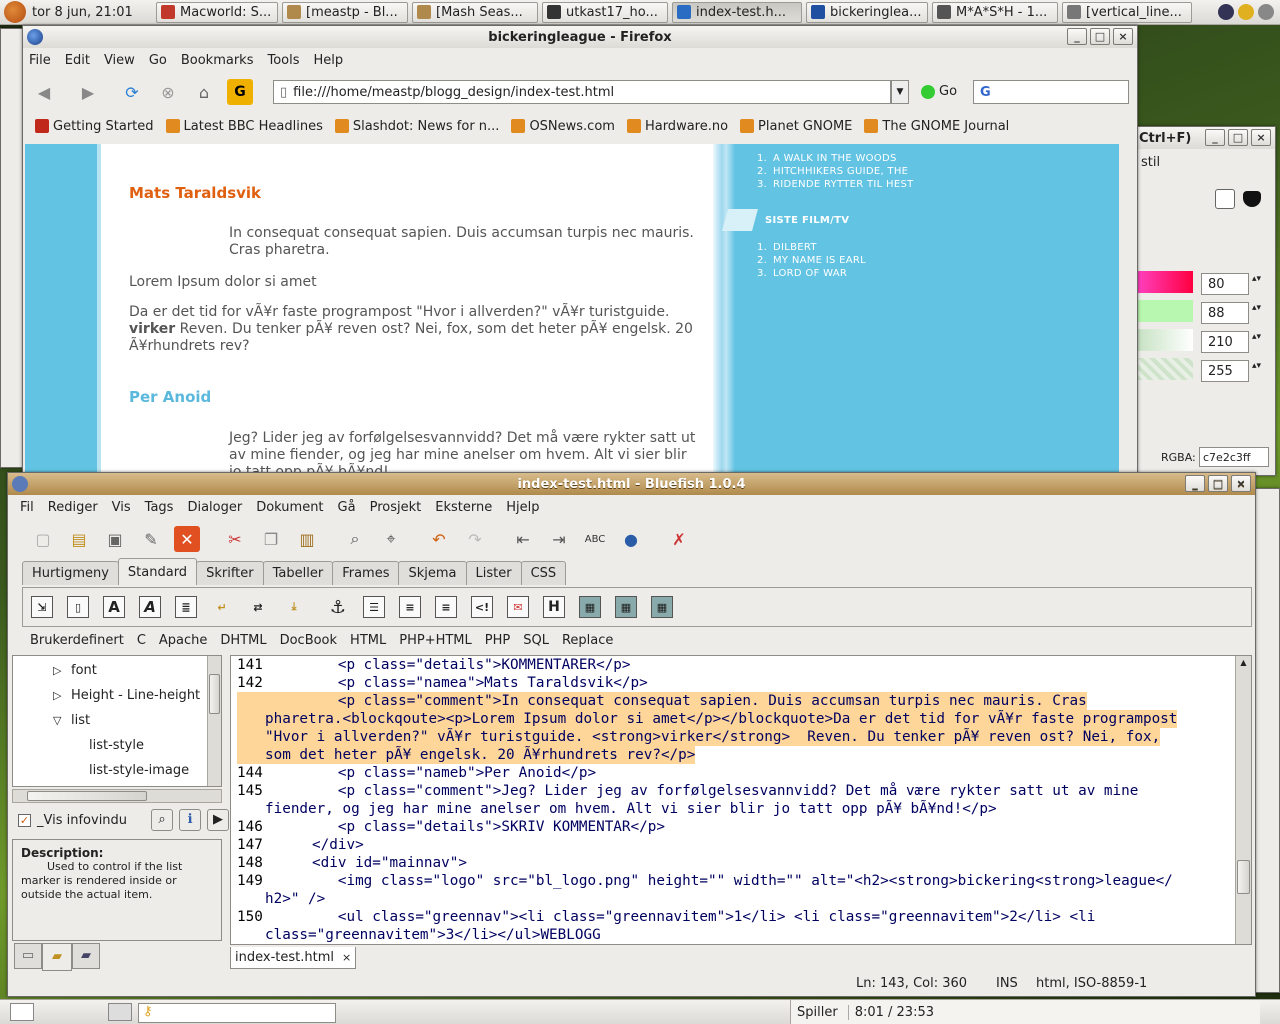 This screenshot has width=1280, height=1024. What do you see at coordinates (1243, 663) in the screenshot?
I see `scroll-up-arrow-icon: ▲` at bounding box center [1243, 663].